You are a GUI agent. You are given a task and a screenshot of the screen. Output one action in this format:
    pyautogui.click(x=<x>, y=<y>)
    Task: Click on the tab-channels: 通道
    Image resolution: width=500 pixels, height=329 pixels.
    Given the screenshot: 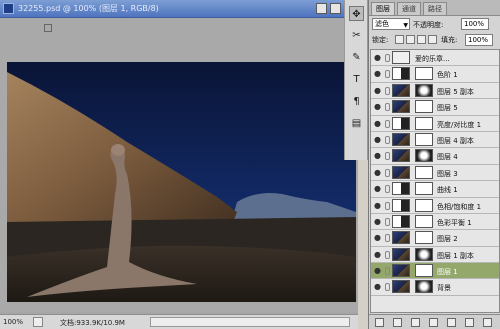 What is the action you would take?
    pyautogui.click(x=409, y=8)
    